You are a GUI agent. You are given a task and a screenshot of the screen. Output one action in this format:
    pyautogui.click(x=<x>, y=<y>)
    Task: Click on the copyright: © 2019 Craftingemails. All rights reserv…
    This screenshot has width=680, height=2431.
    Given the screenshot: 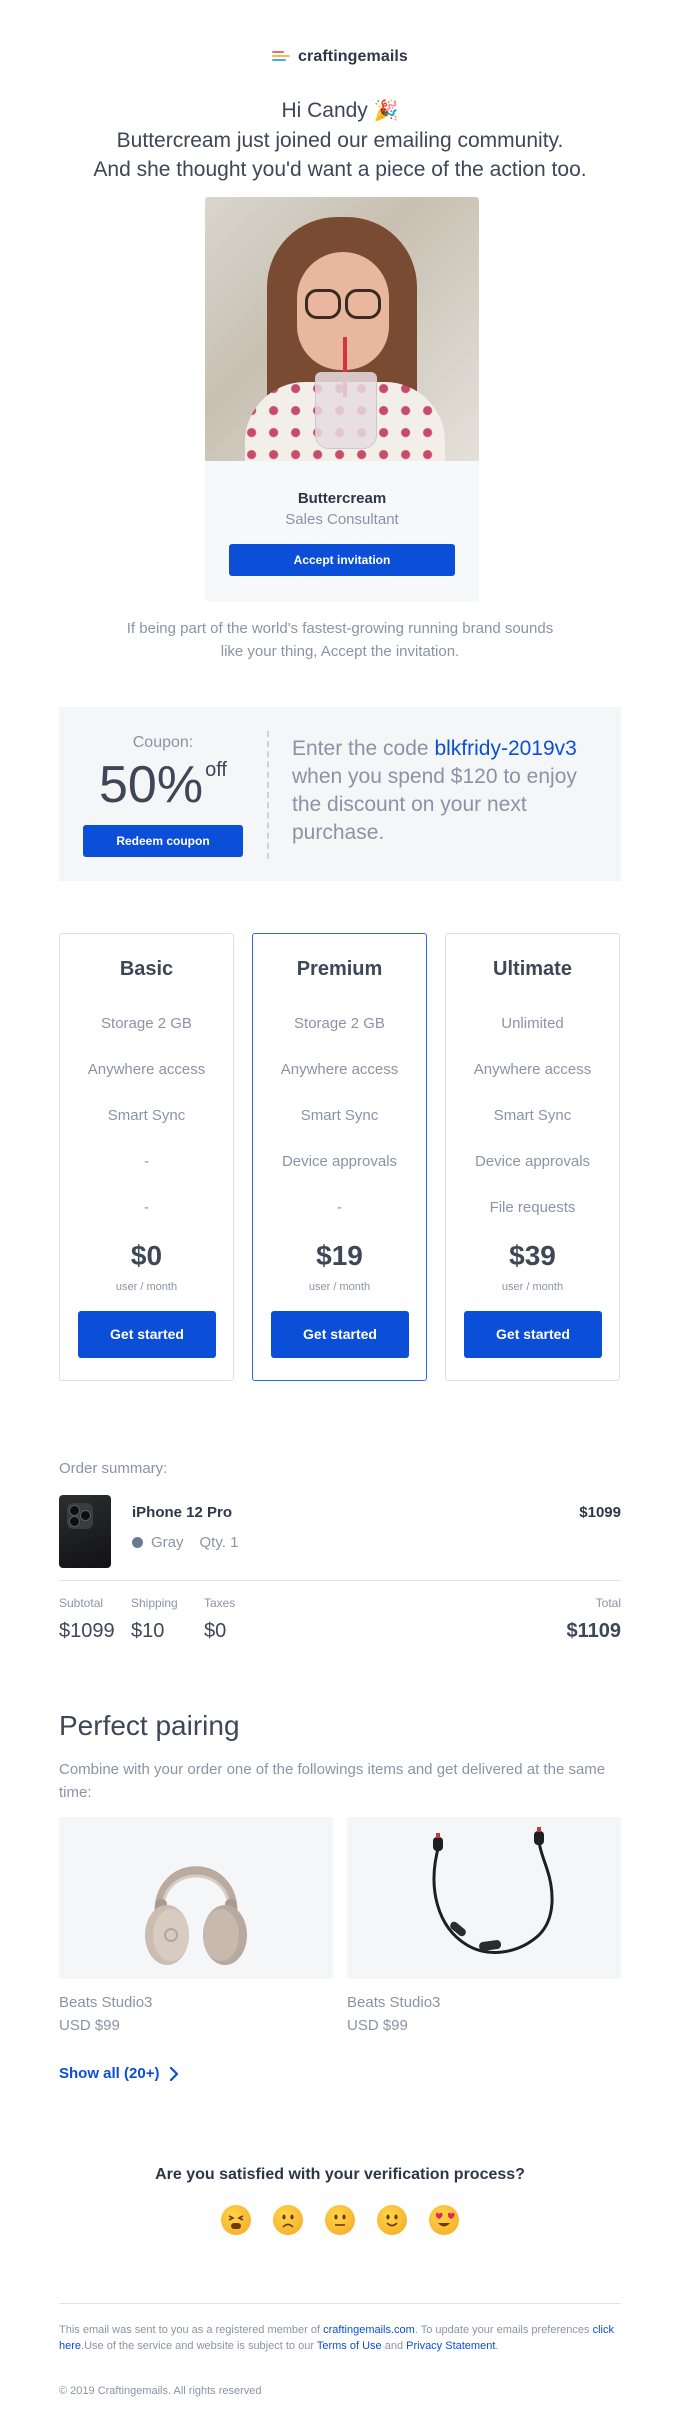 What is the action you would take?
    pyautogui.click(x=160, y=2391)
    